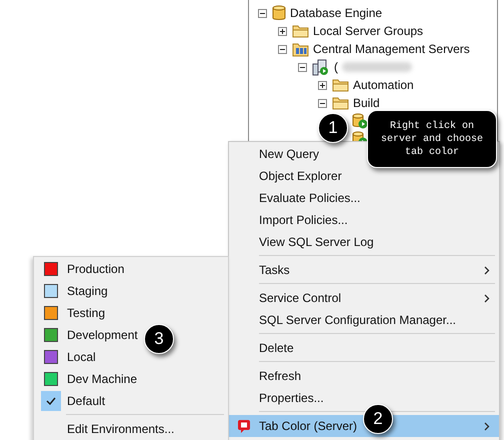 This screenshot has height=440, width=504. What do you see at coordinates (276, 348) in the screenshot?
I see `menu-item: Delete` at bounding box center [276, 348].